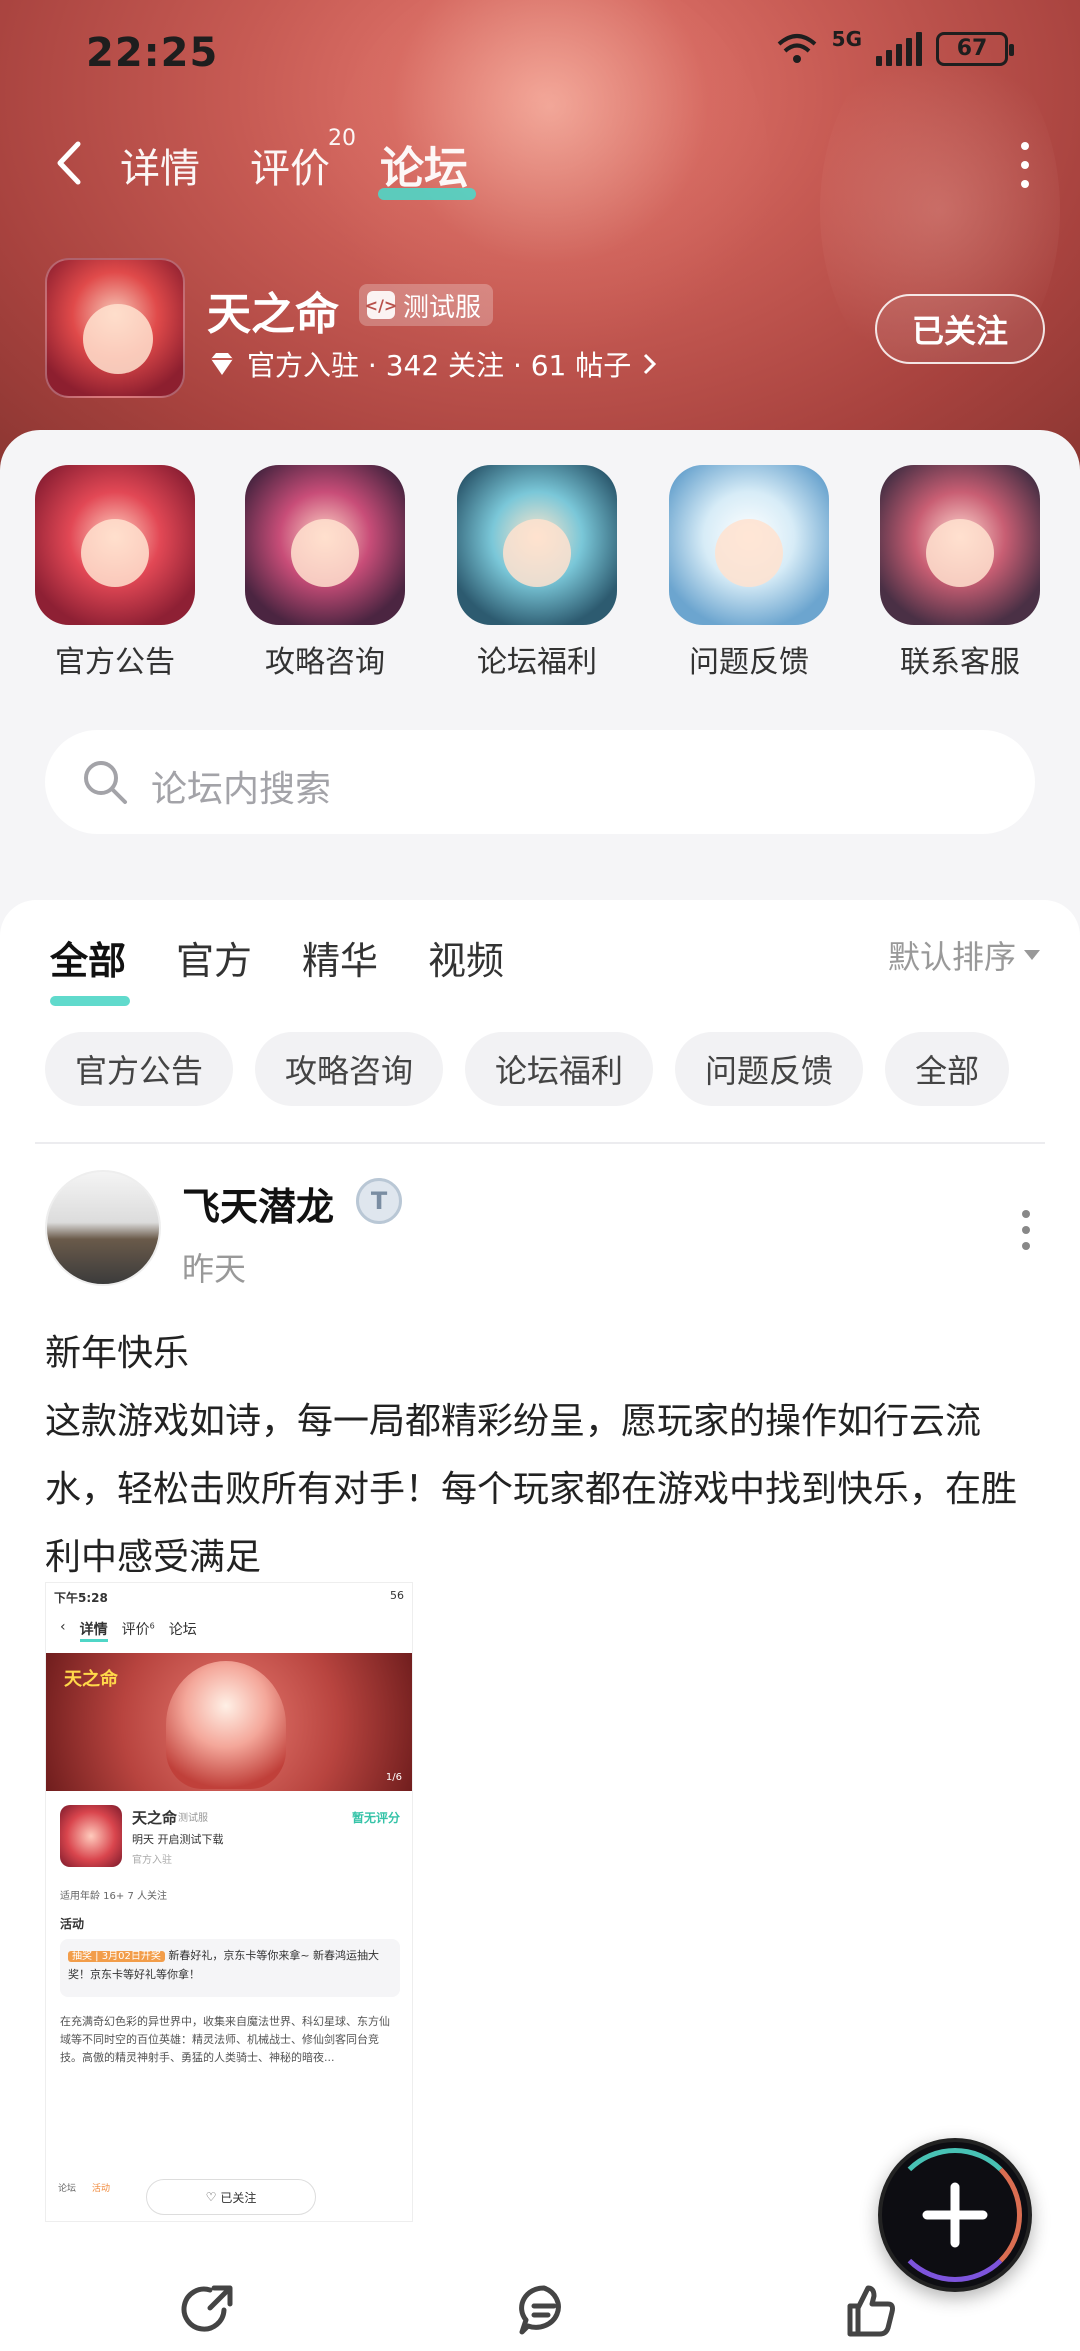  Describe the element at coordinates (540, 55) in the screenshot. I see `status-bar: 22:25 5G 67` at that location.